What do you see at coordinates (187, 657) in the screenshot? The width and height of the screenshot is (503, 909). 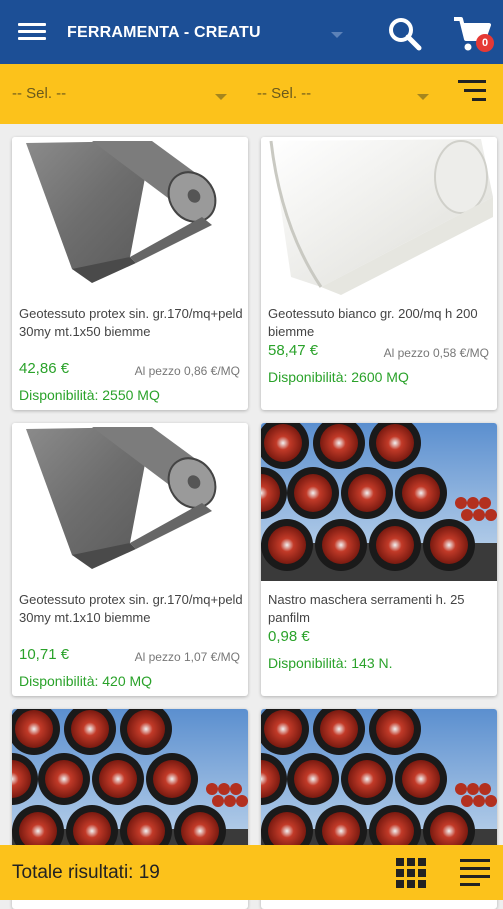 I see `product-unit-price: Al pezzo 1,07 €/MQ` at bounding box center [187, 657].